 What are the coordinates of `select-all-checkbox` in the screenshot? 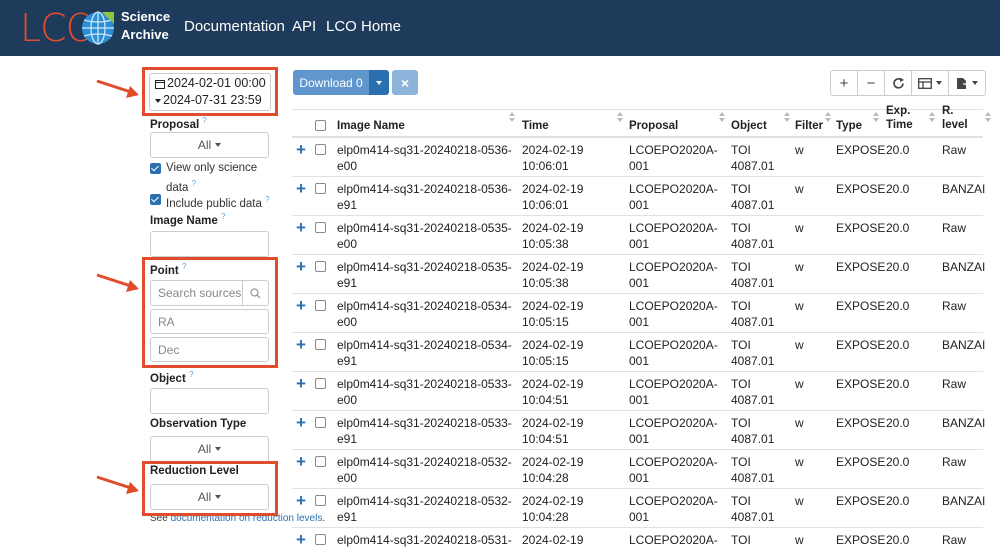 It's located at (320, 125).